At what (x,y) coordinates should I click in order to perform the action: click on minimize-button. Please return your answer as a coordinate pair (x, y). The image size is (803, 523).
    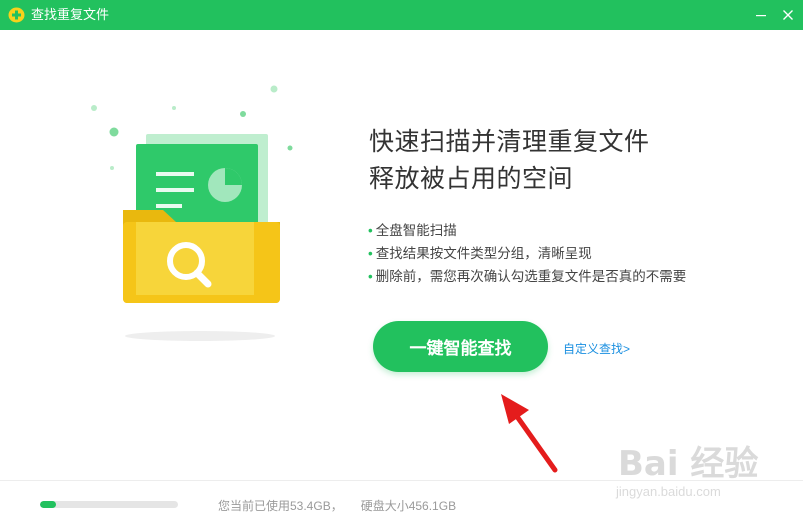
    Looking at the image, I should click on (761, 15).